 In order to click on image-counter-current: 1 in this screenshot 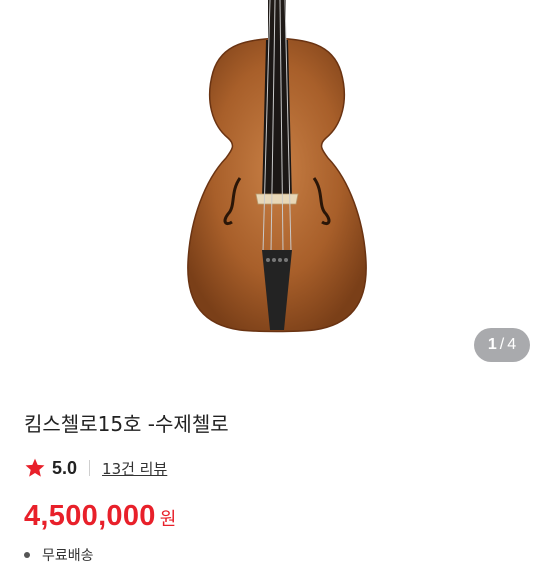, I will do `click(492, 344)`.